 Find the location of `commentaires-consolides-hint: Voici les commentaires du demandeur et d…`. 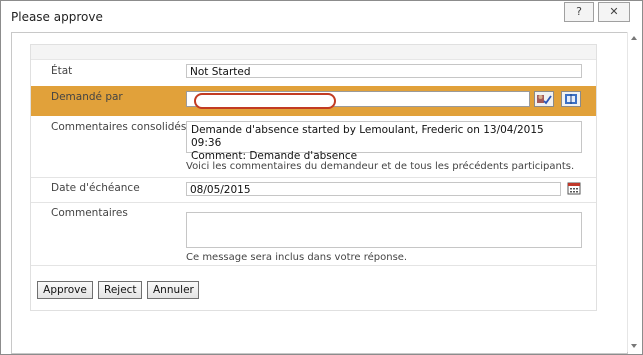

commentaires-consolides-hint: Voici les commentaires du demandeur et d… is located at coordinates (380, 166).